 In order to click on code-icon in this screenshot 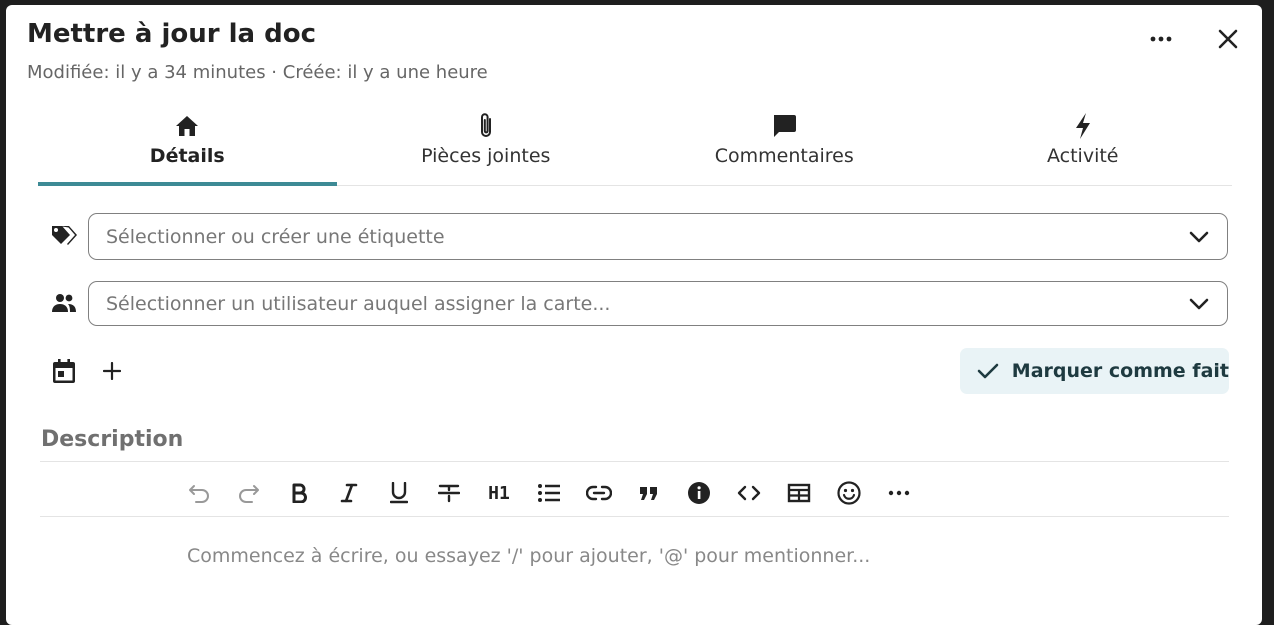, I will do `click(749, 493)`.